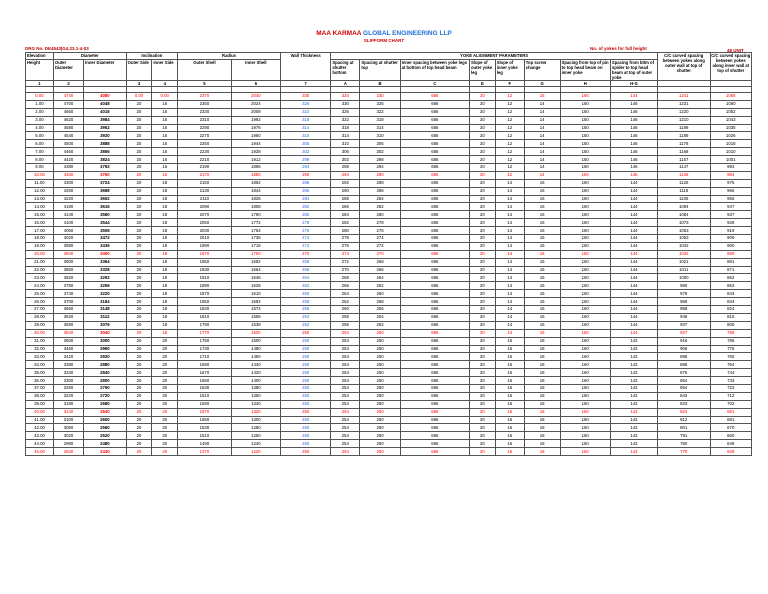 Image resolution: width=768 pixels, height=594 pixels. What do you see at coordinates (305, 128) in the screenshot?
I see `table-cell: 314` at bounding box center [305, 128].